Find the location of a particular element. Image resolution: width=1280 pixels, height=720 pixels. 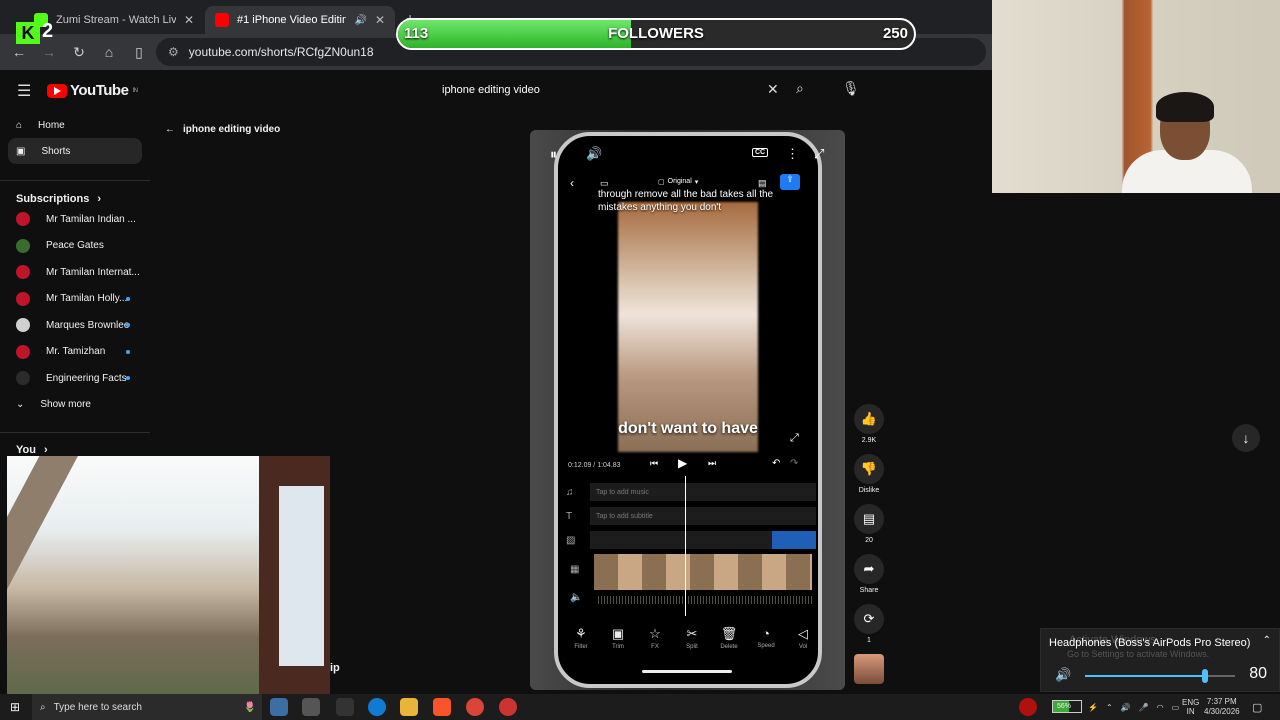

skip-forward-icon: ⏭ is located at coordinates (712, 463).